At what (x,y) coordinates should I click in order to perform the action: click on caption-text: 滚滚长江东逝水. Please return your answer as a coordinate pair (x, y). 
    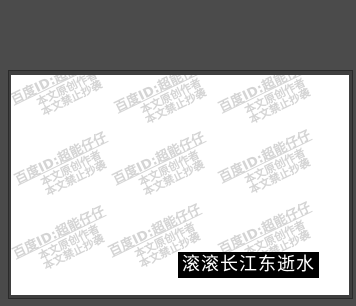
    Looking at the image, I should click on (248, 264).